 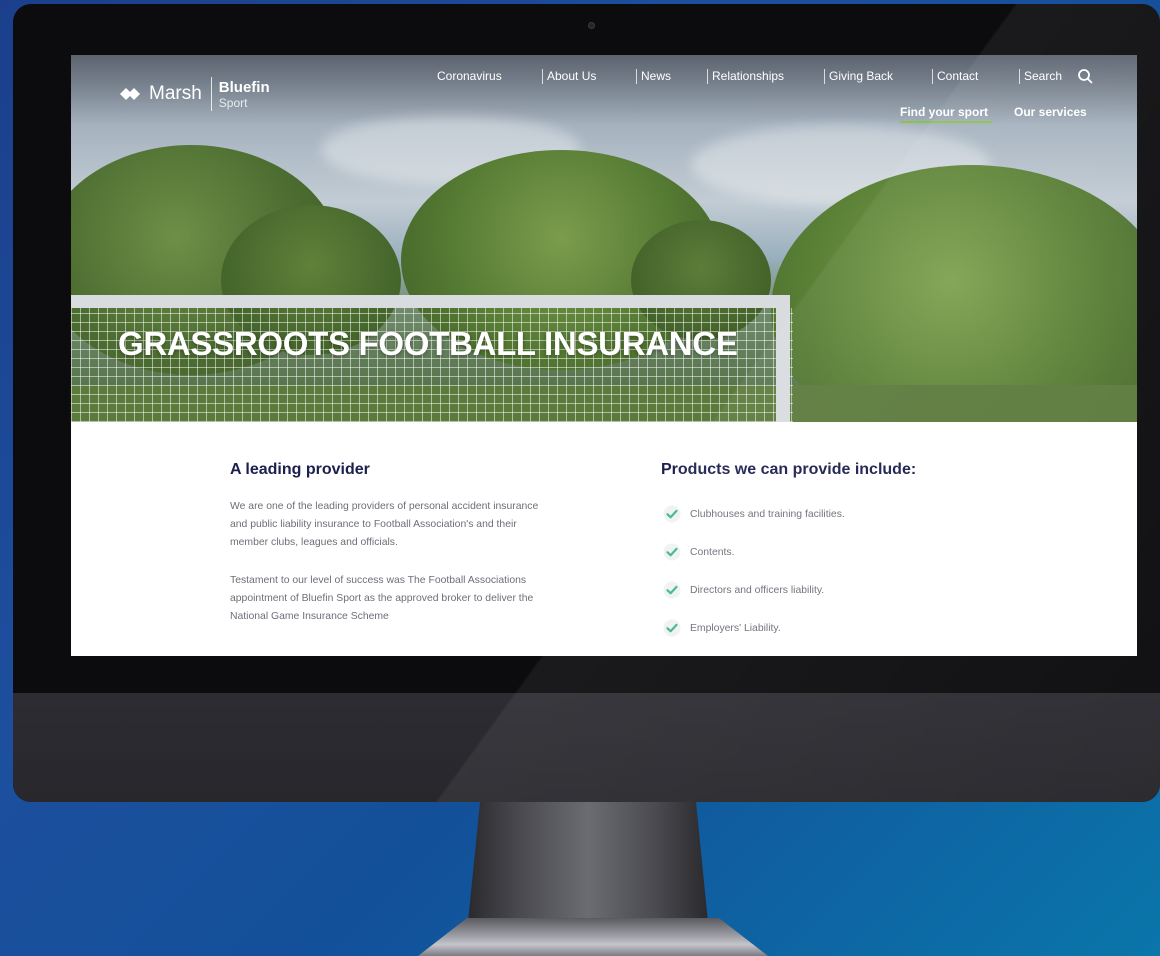 I want to click on logo-bluefin-text: Bluefin, so click(x=244, y=87).